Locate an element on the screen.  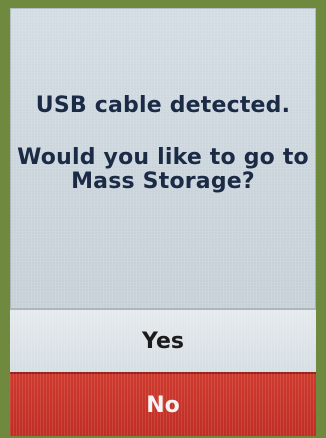
dialog-prompt-line-1: Would you like to go to is located at coordinates (163, 157).